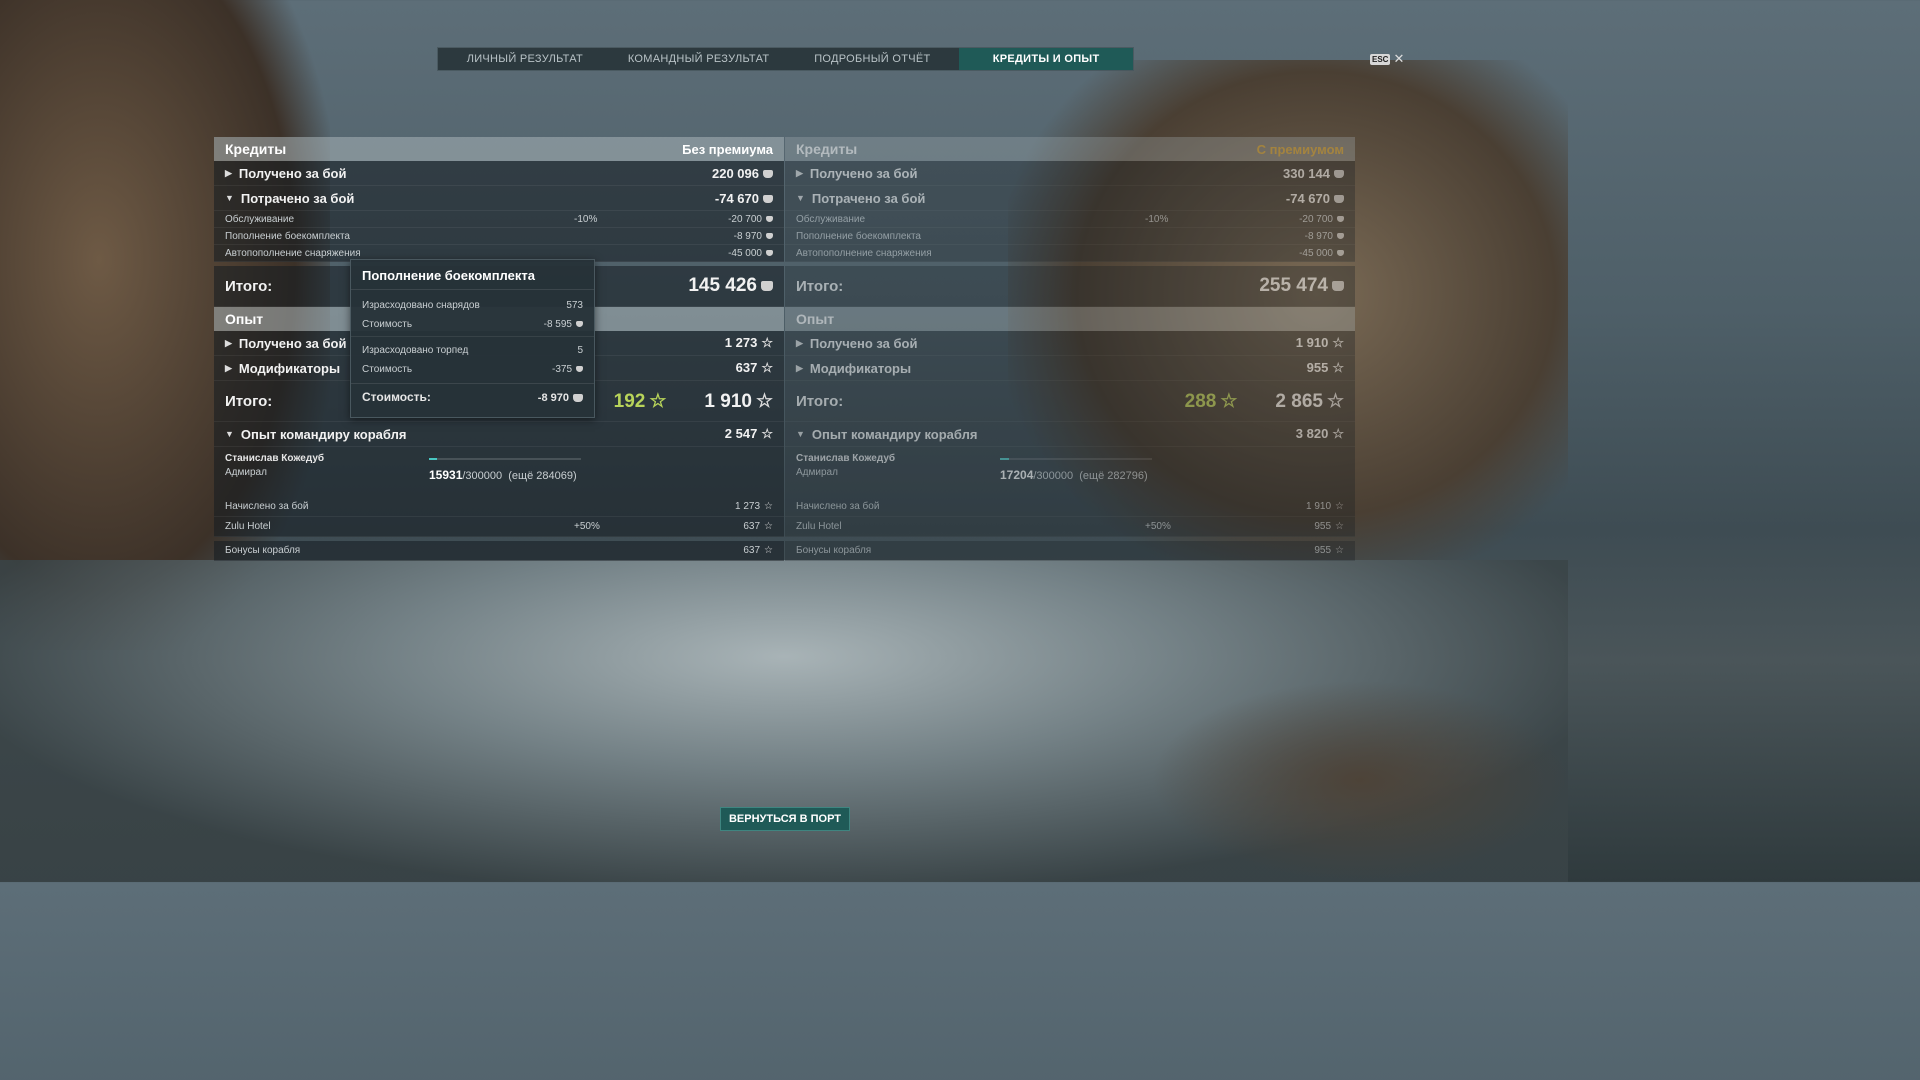 The image size is (1920, 1080). I want to click on modifiers-value: 637, so click(746, 367).